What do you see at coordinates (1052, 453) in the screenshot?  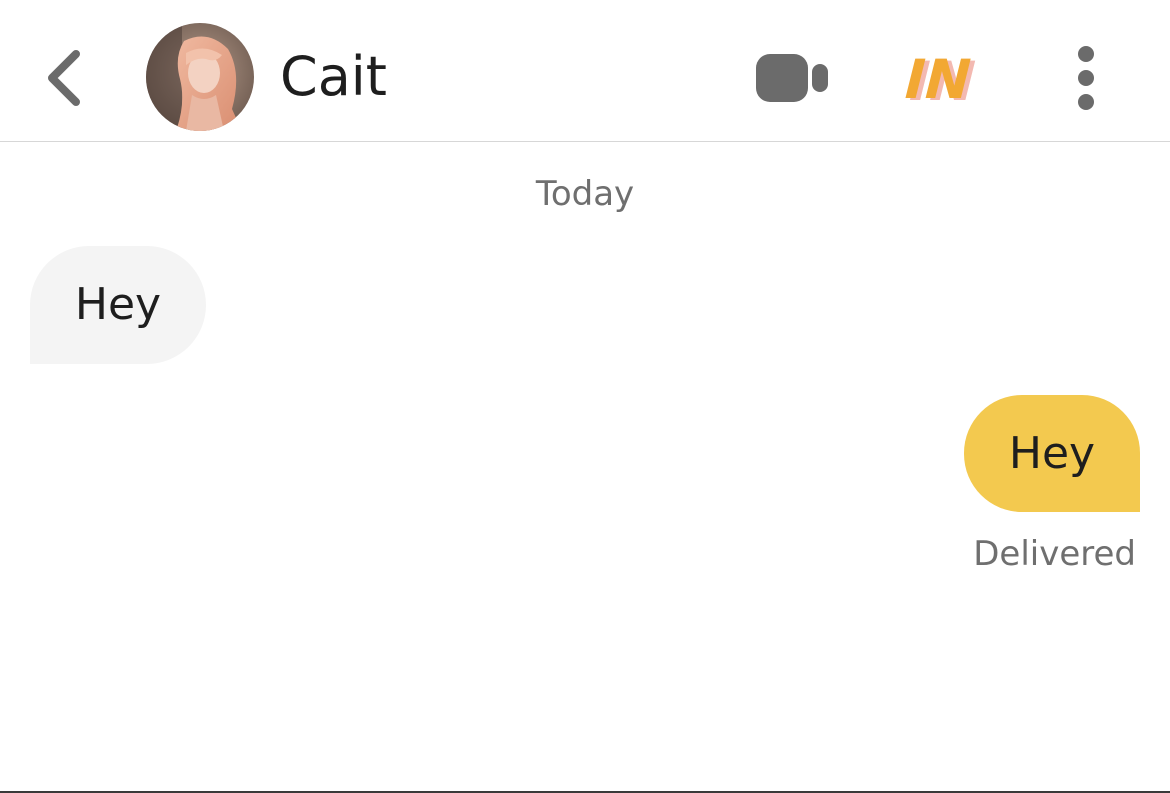 I see `outgoing-message-bubble: Hey` at bounding box center [1052, 453].